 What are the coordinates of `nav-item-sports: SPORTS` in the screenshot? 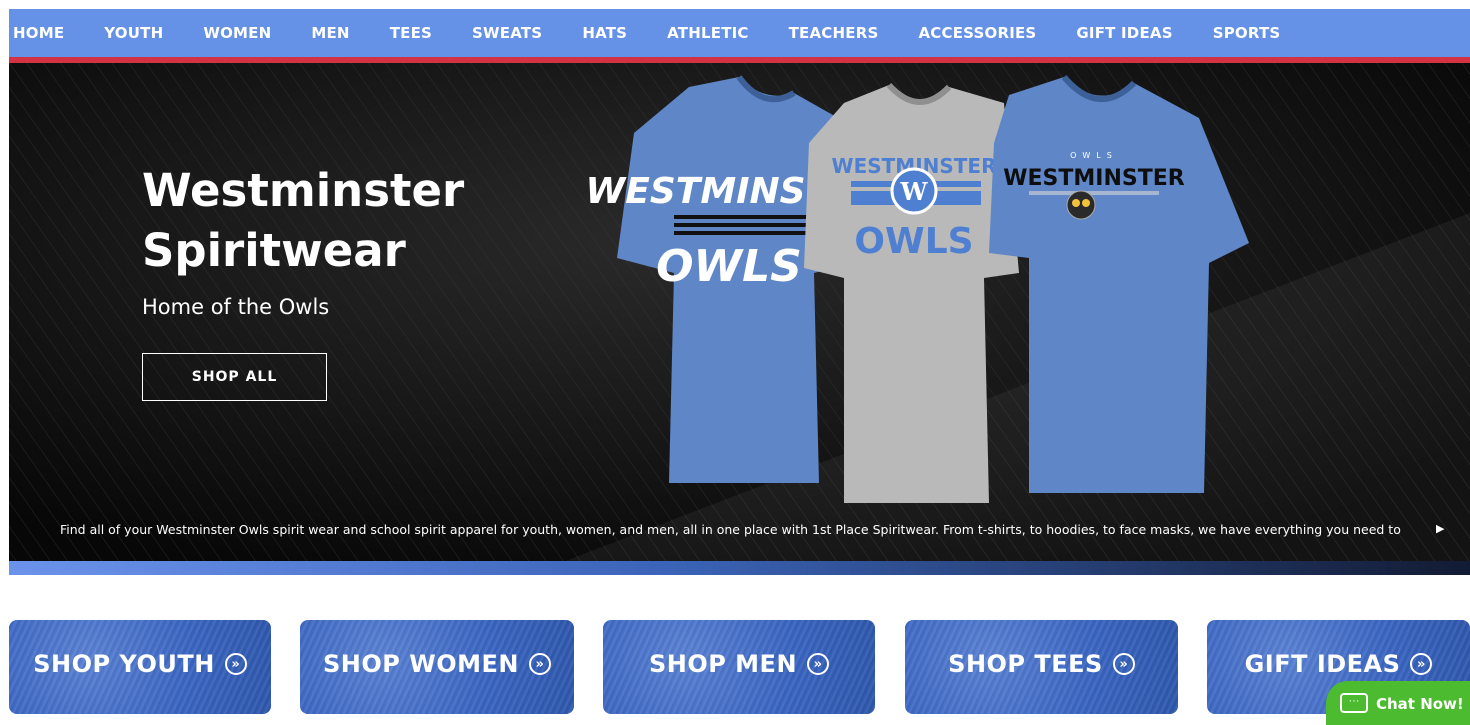 It's located at (1247, 33).